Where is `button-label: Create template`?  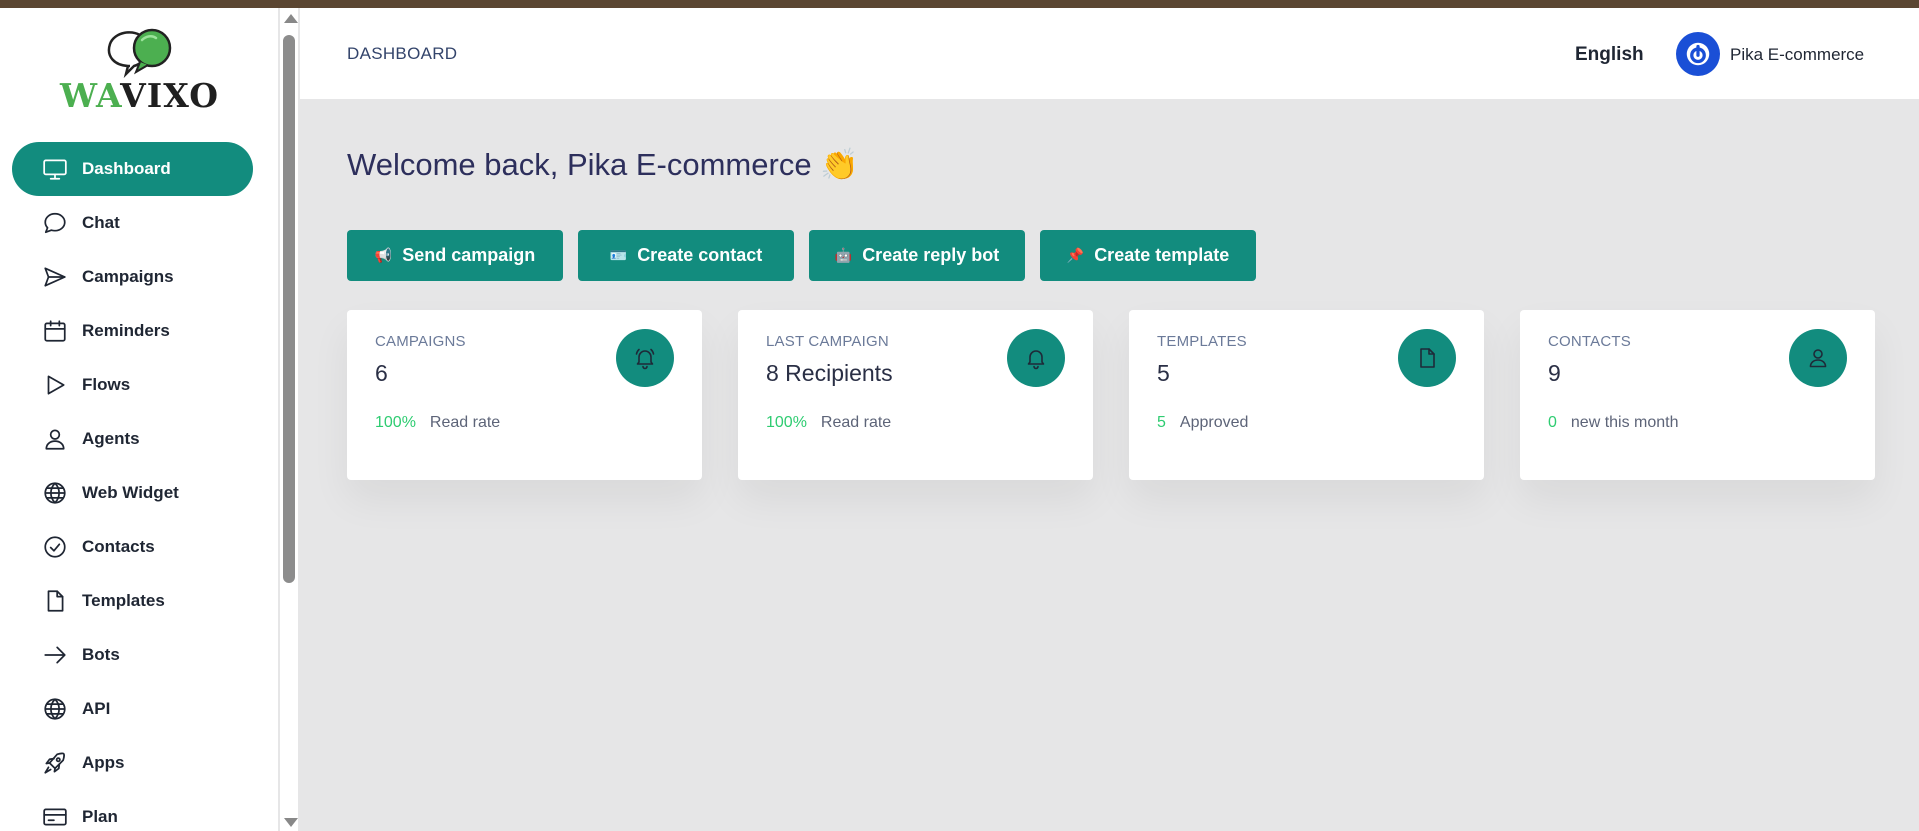
button-label: Create template is located at coordinates (1162, 255).